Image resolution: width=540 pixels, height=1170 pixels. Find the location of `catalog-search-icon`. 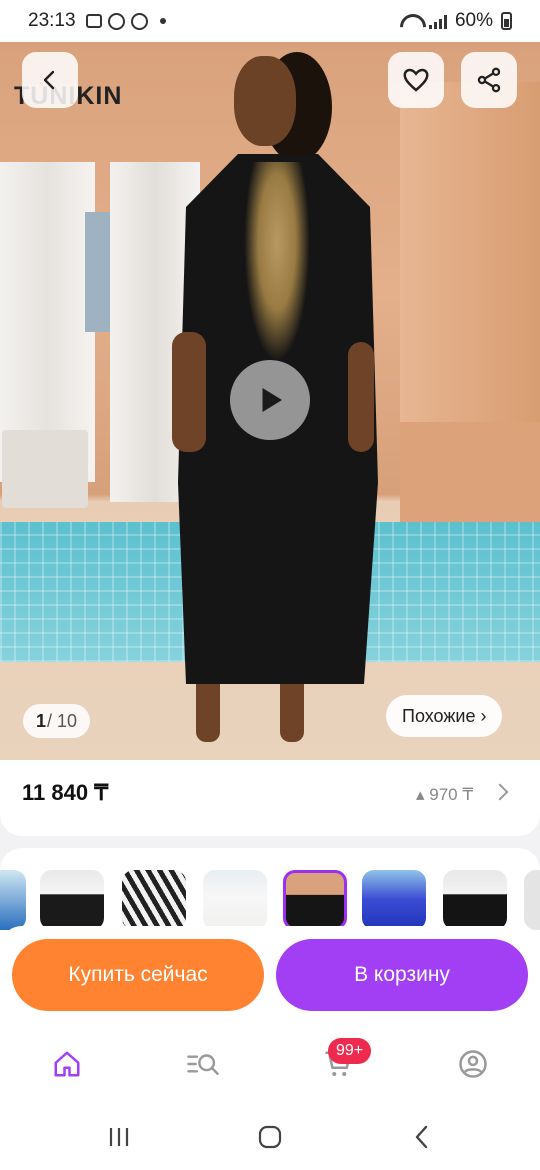

catalog-search-icon is located at coordinates (203, 1064).